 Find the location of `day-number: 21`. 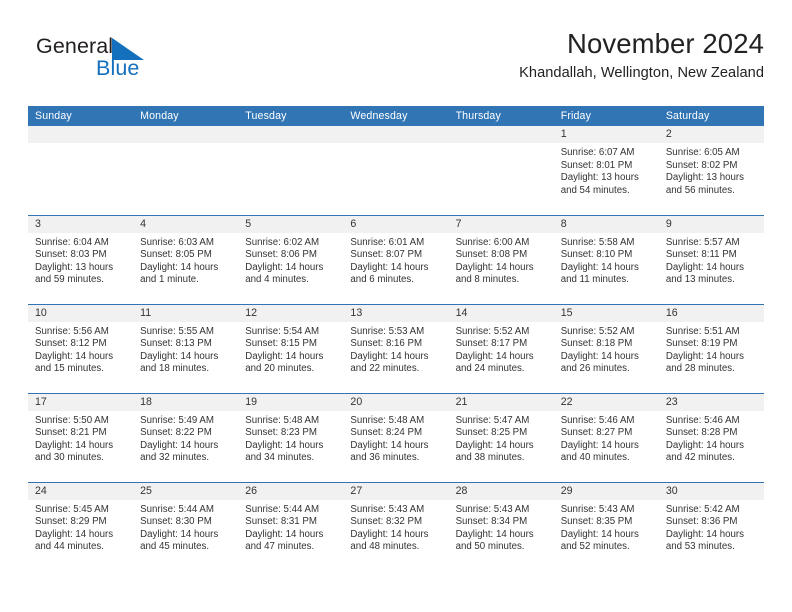

day-number: 21 is located at coordinates (501, 402).